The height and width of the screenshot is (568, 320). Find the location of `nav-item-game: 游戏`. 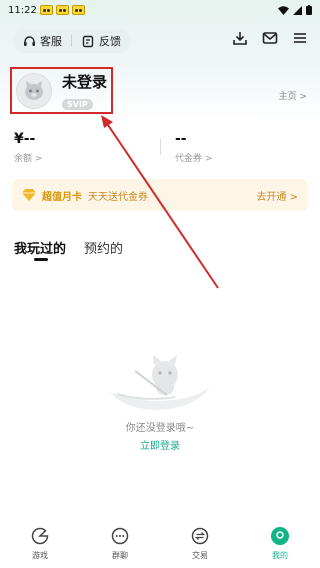

nav-item-game: 游戏 is located at coordinates (40, 543).